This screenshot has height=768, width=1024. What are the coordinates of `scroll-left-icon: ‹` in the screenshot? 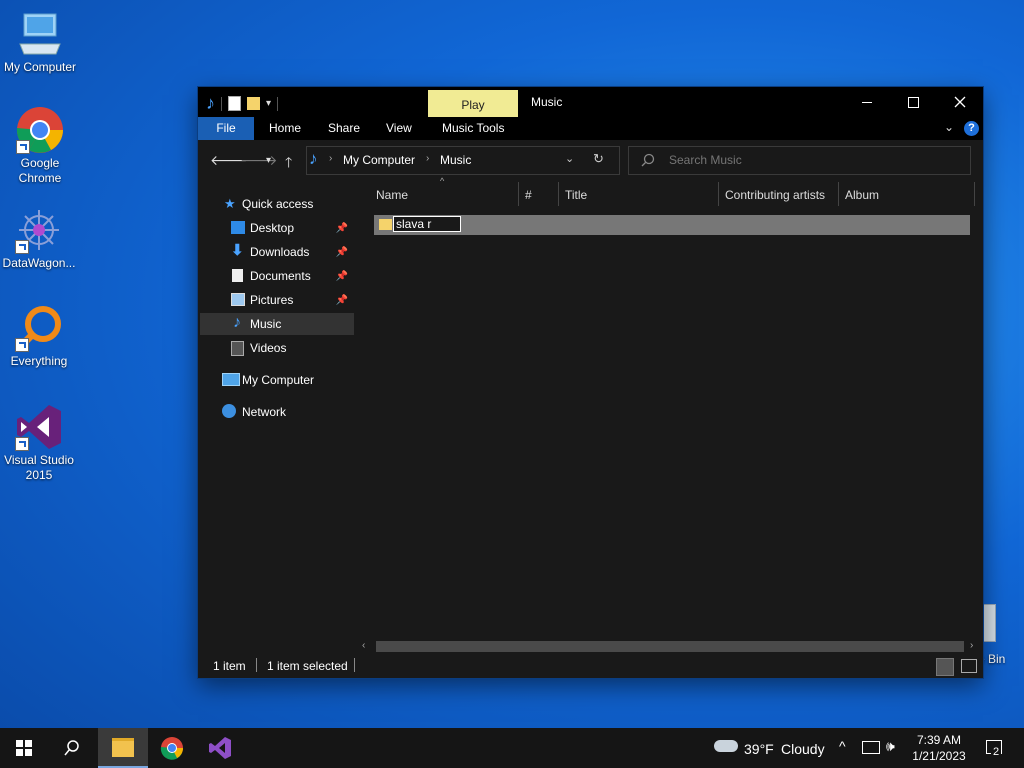 It's located at (363, 645).